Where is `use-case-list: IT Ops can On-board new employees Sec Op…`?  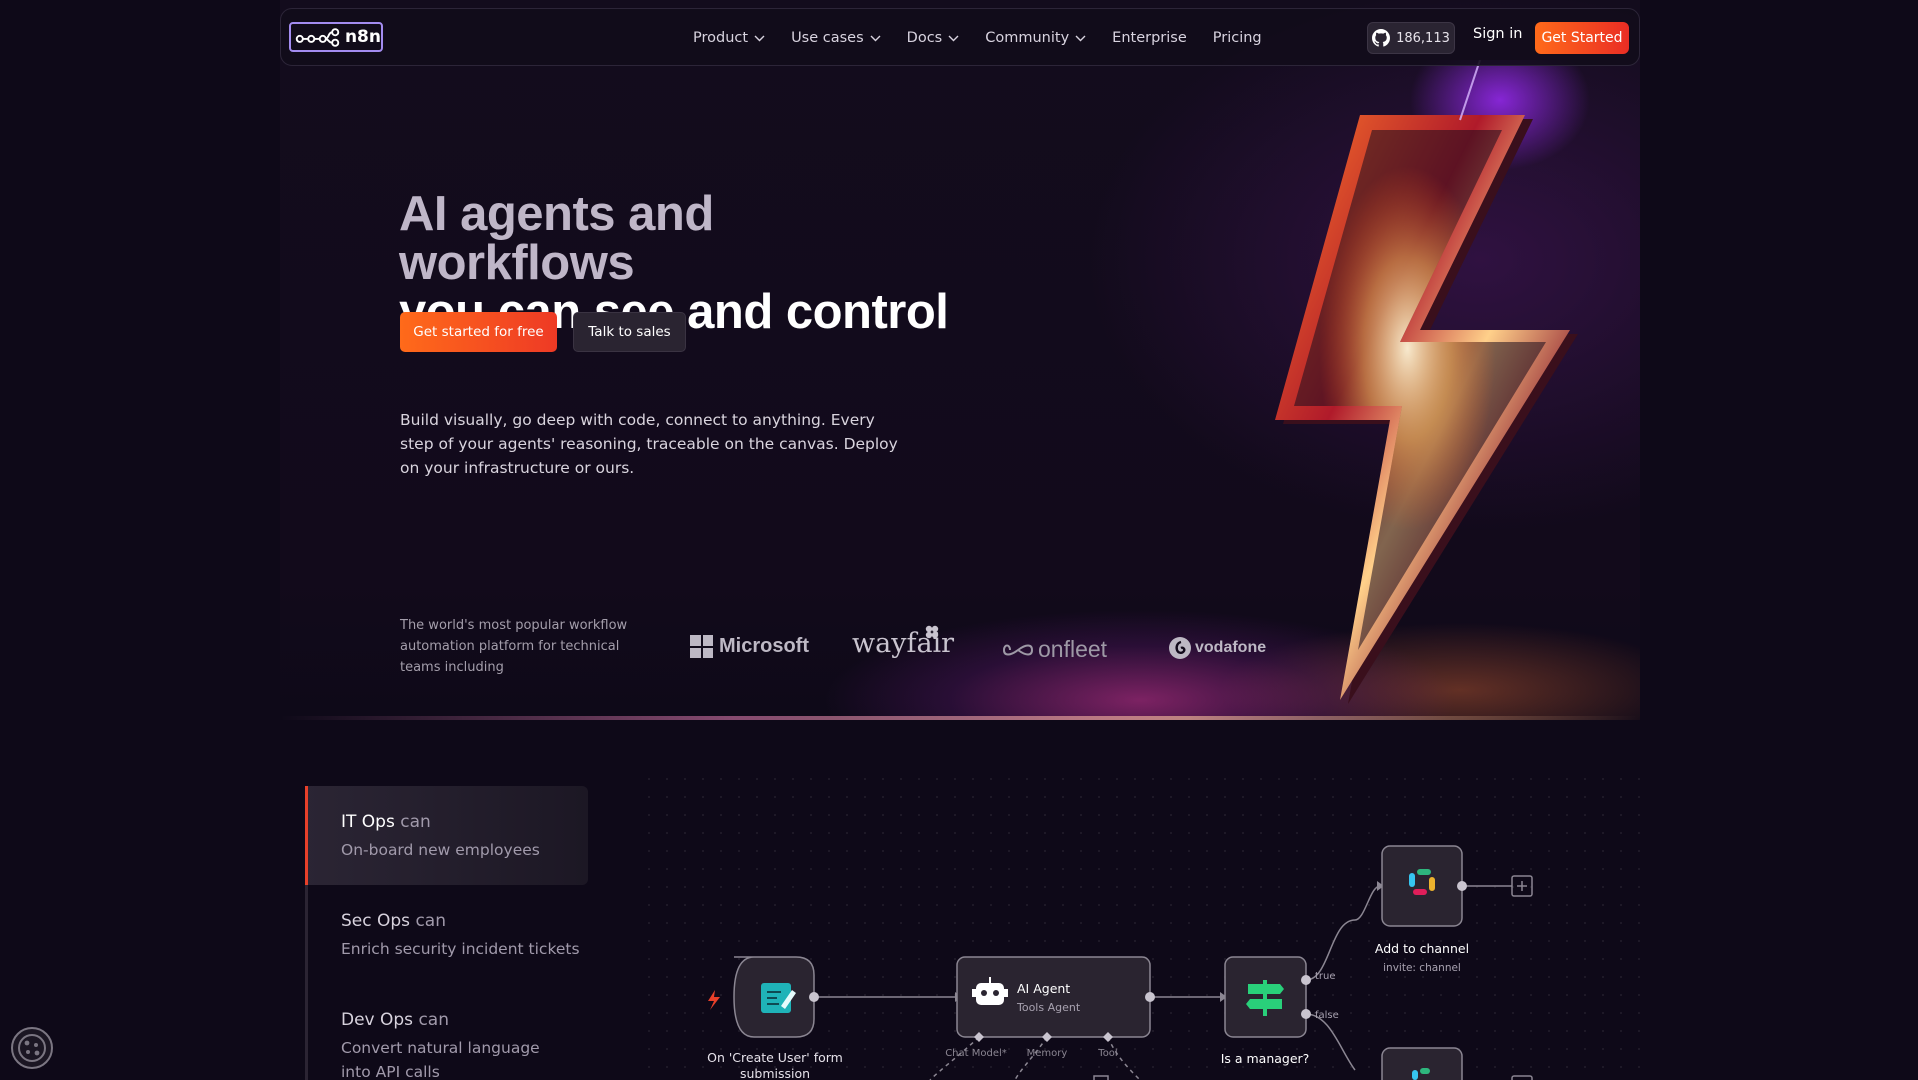
use-case-list: IT Ops can On-board new employees Sec Op… is located at coordinates (446, 933).